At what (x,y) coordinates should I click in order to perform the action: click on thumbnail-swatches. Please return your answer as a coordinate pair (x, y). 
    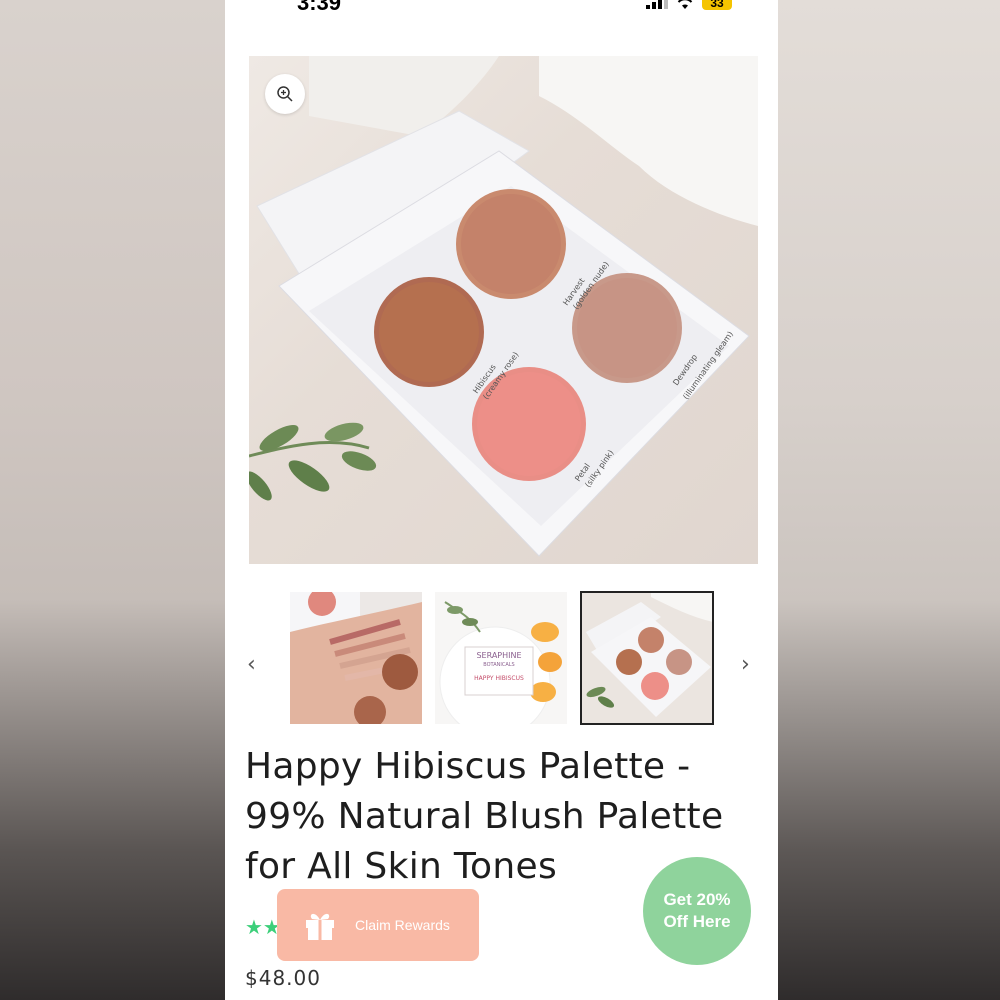
    Looking at the image, I should click on (356, 658).